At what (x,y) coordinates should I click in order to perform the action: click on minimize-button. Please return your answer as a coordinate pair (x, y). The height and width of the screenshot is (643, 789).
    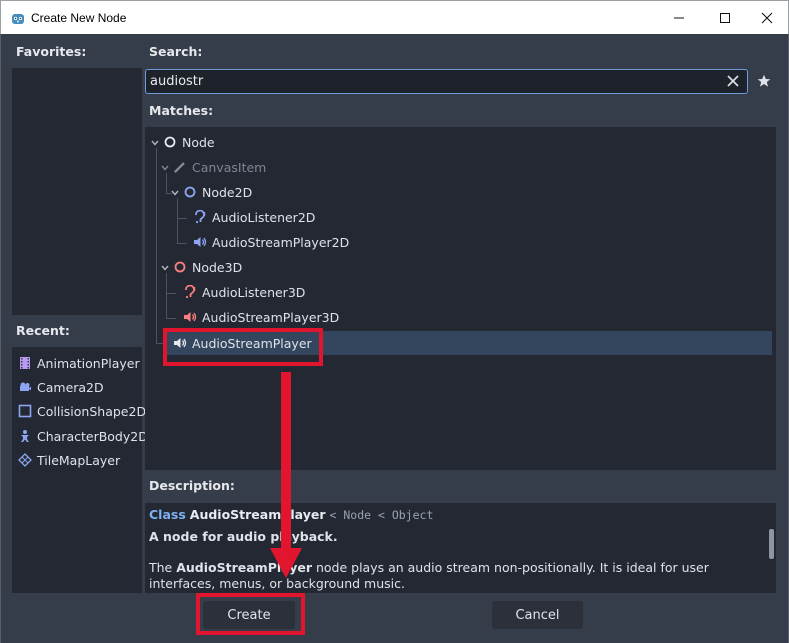
    Looking at the image, I should click on (679, 18).